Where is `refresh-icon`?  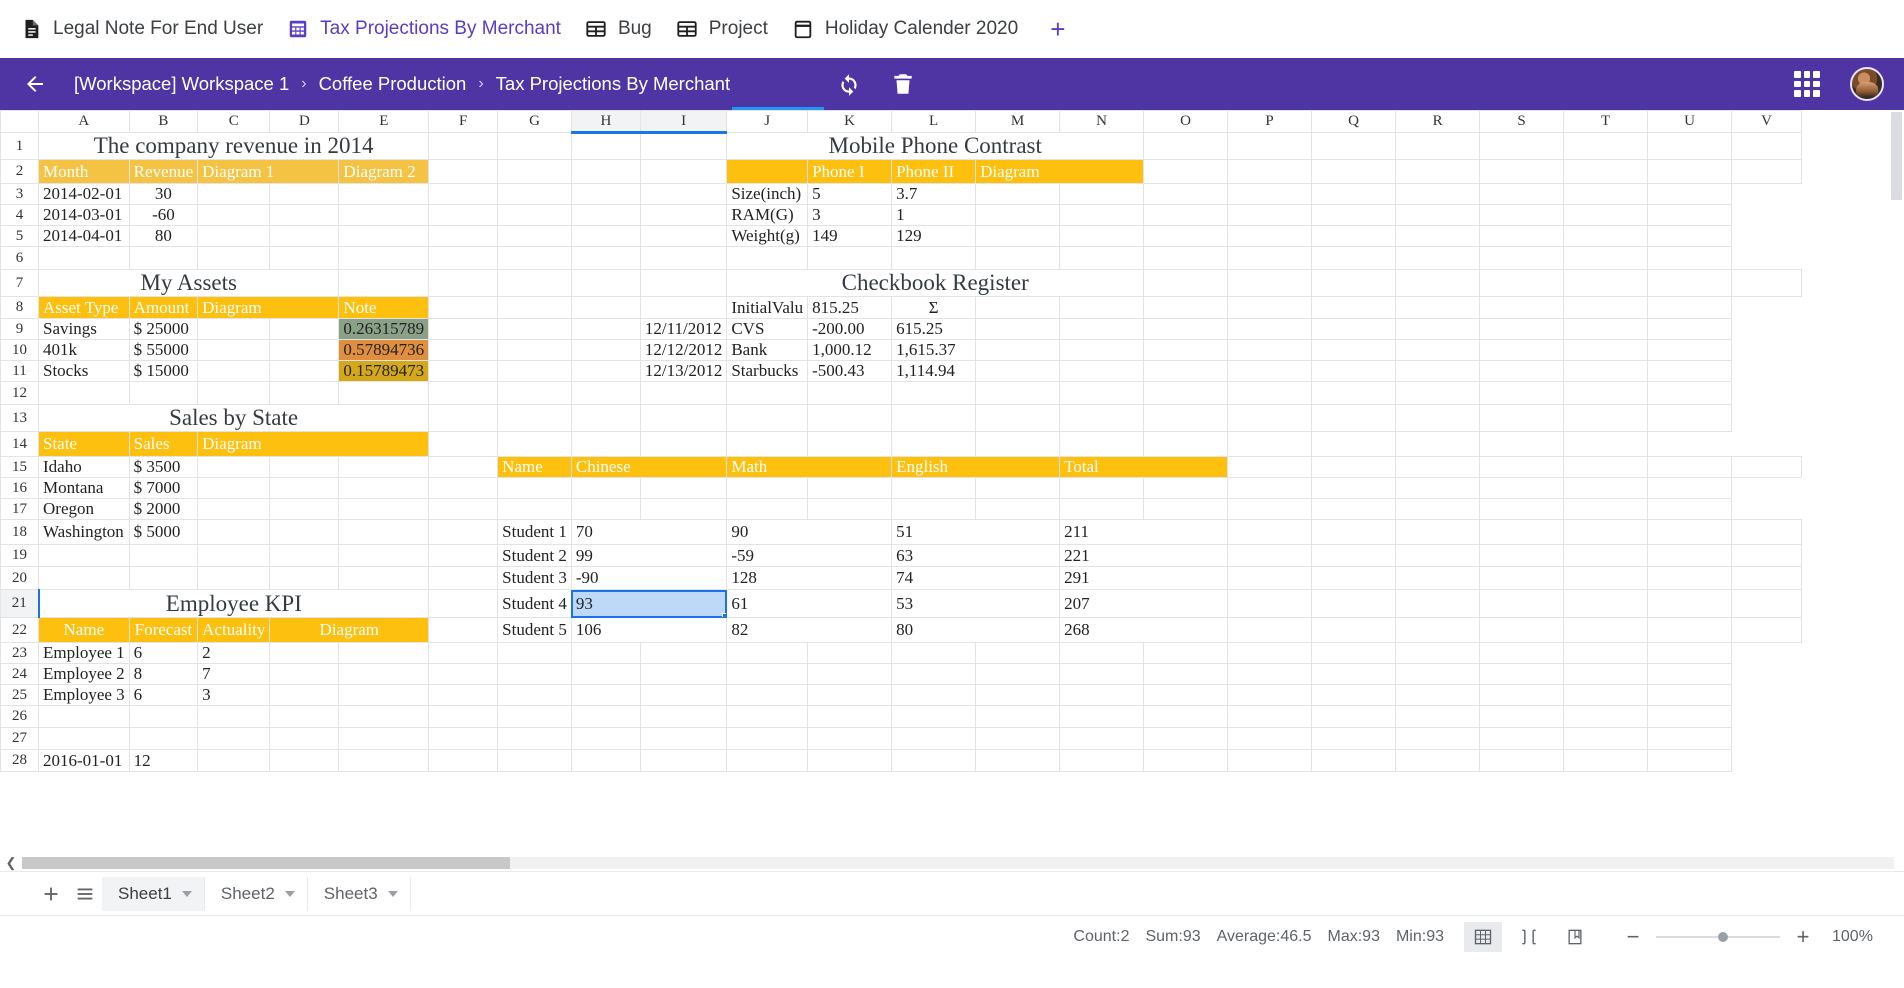
refresh-icon is located at coordinates (849, 84).